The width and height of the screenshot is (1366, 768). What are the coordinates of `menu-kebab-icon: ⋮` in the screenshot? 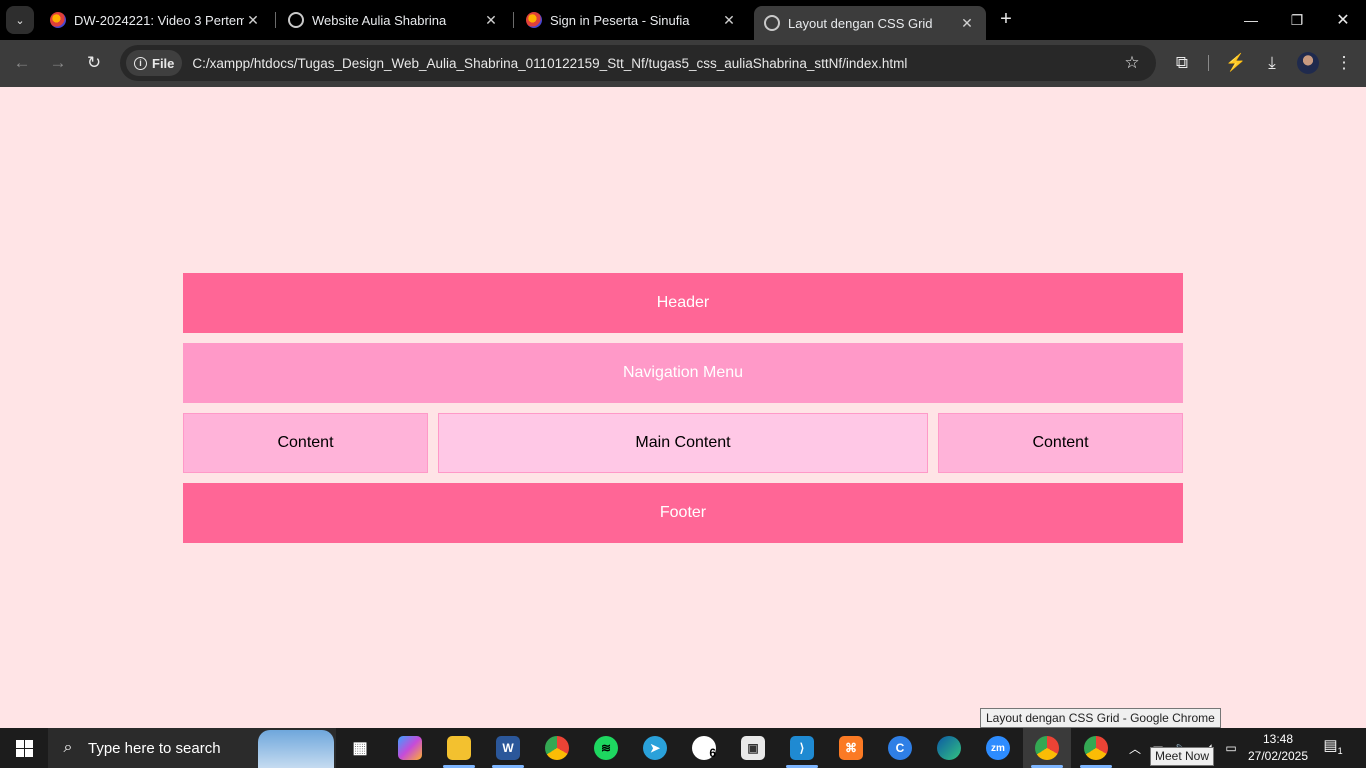 It's located at (1344, 63).